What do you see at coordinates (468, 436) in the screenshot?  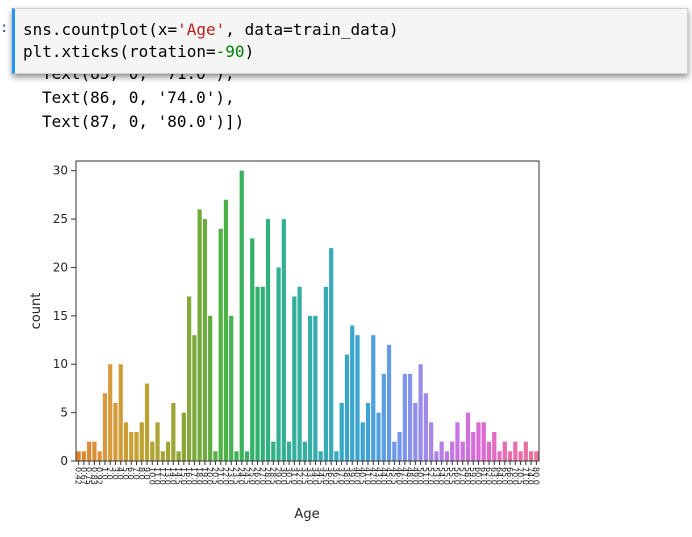 I see `bar-58.0` at bounding box center [468, 436].